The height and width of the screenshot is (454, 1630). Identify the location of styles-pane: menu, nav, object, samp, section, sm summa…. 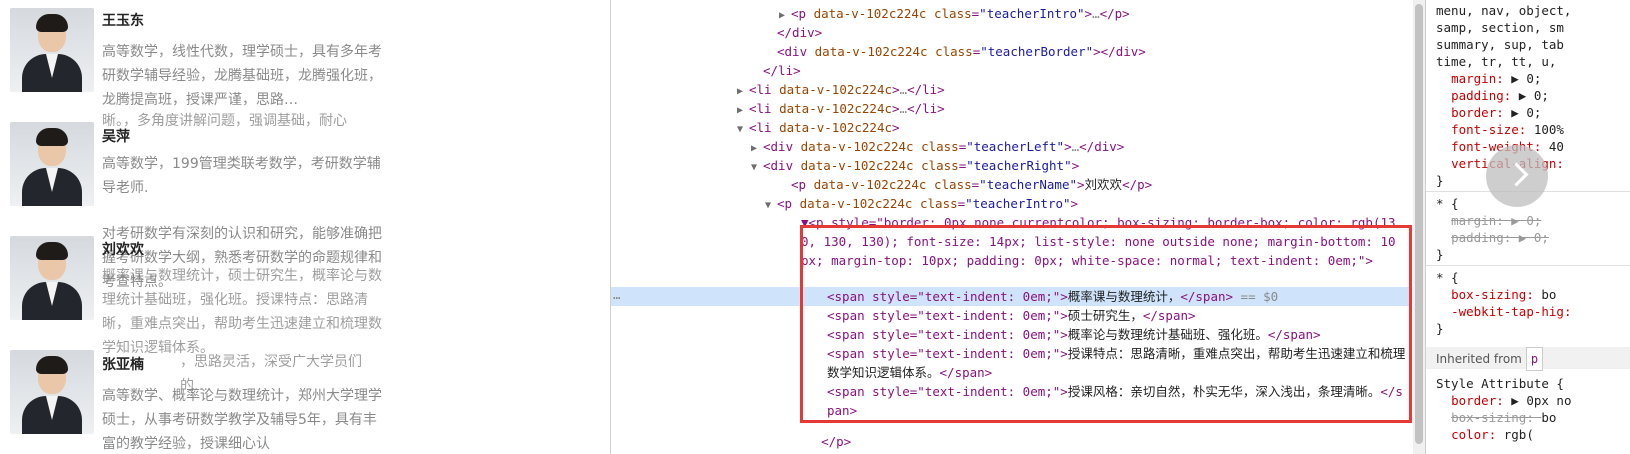
(1527, 227).